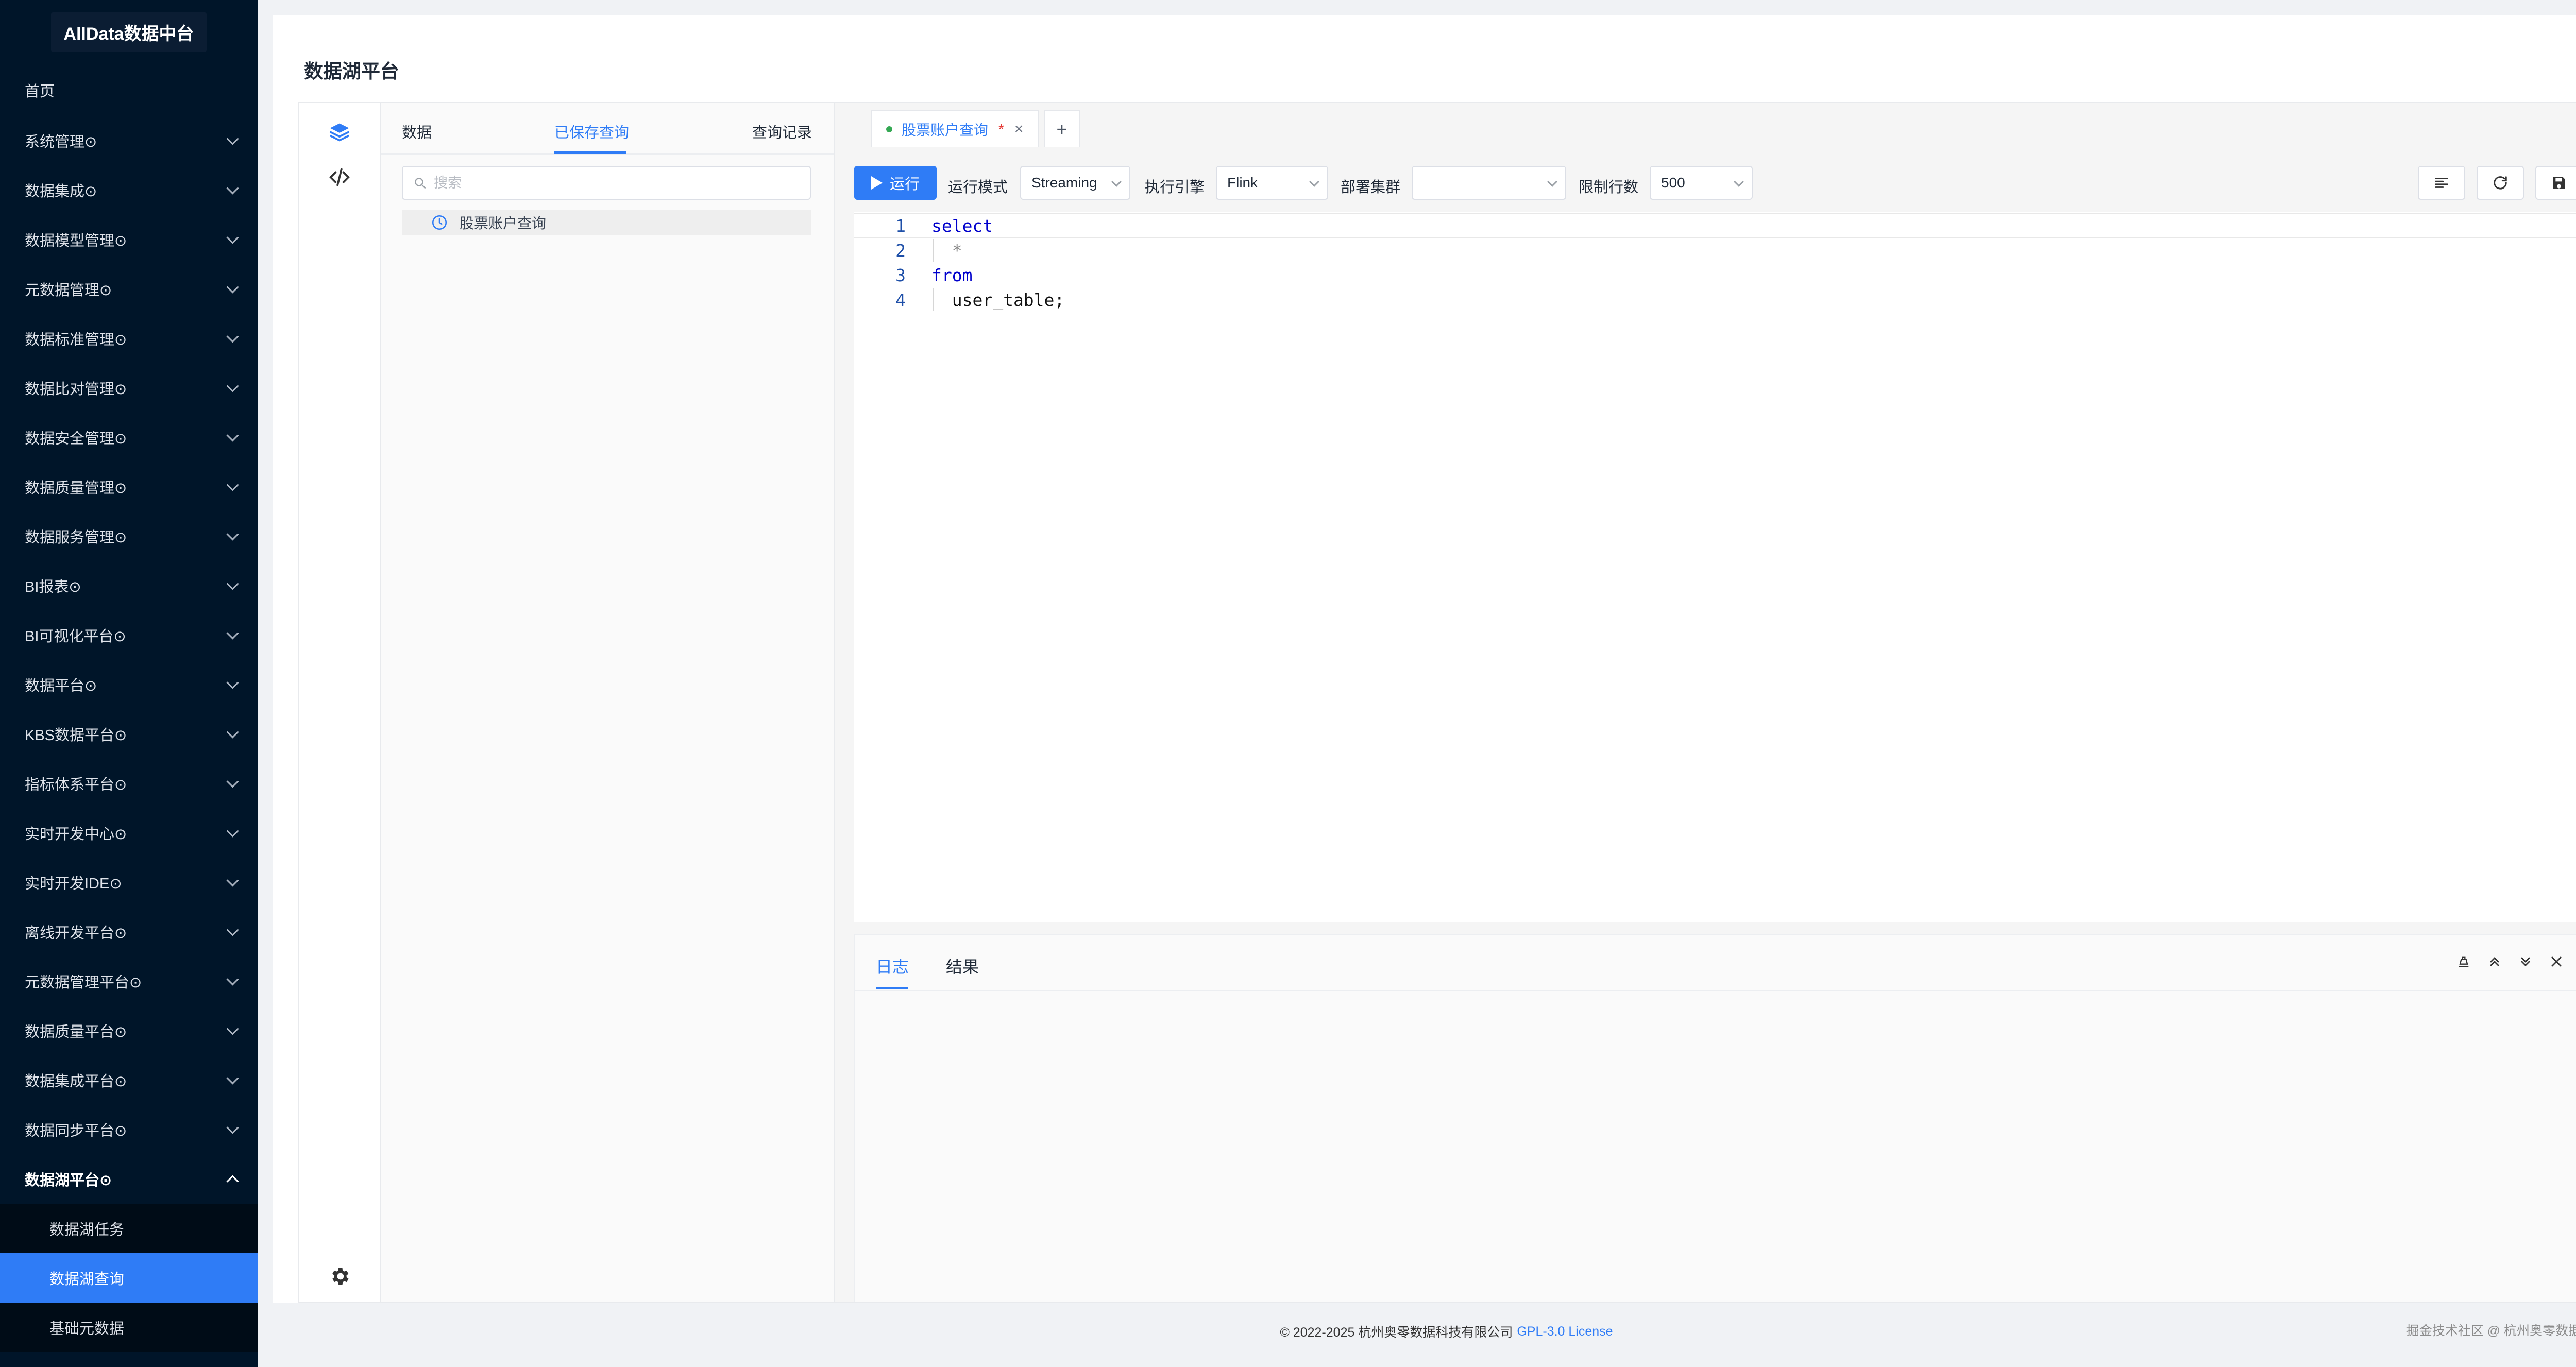 The image size is (2576, 1367). Describe the element at coordinates (946, 251) in the screenshot. I see `code-text: *` at that location.